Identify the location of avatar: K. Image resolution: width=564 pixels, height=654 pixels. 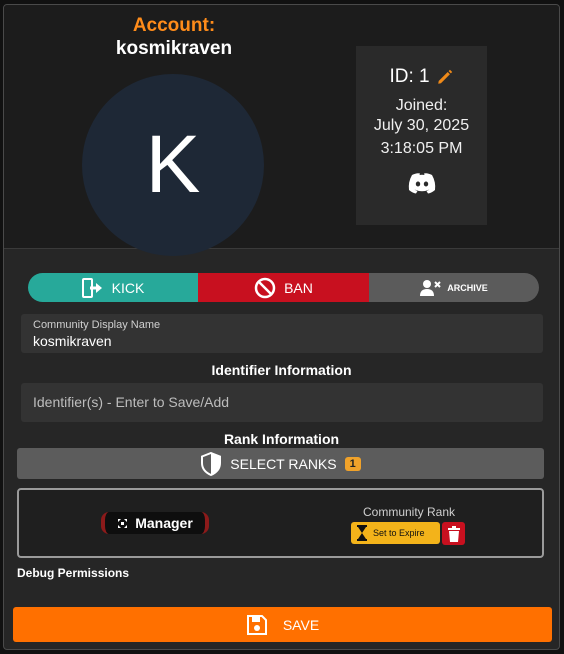
(173, 165).